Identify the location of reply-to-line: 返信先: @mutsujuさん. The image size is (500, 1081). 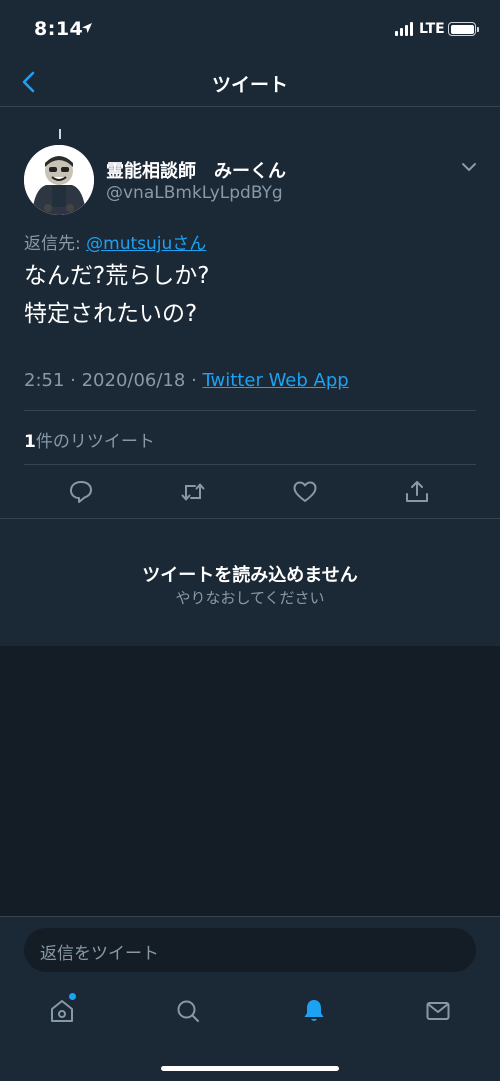
(115, 241).